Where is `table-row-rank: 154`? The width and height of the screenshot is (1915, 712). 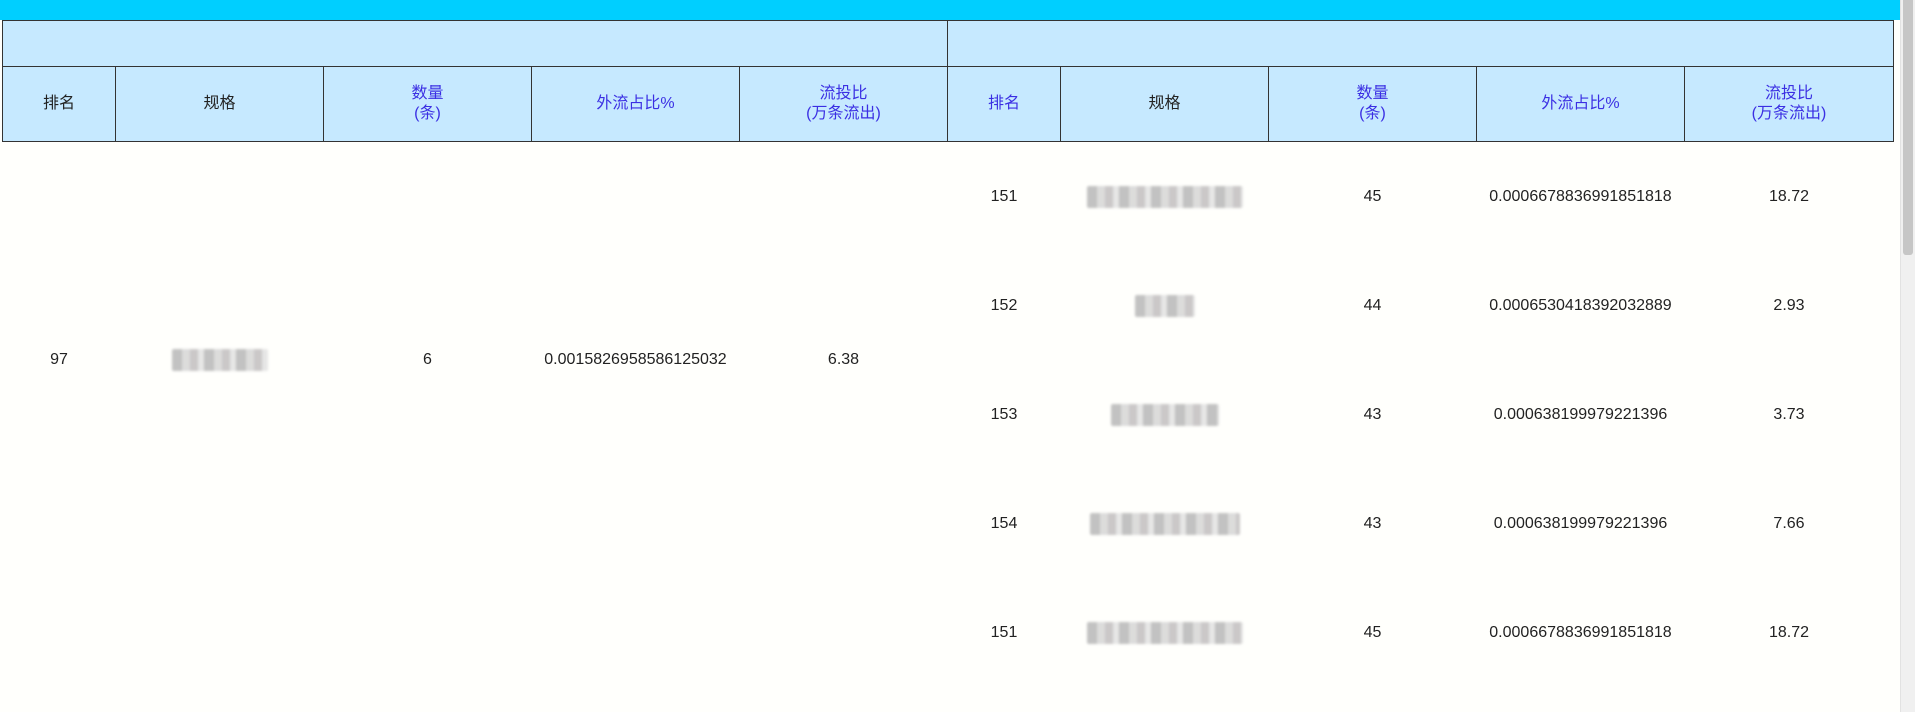
table-row-rank: 154 is located at coordinates (1004, 523).